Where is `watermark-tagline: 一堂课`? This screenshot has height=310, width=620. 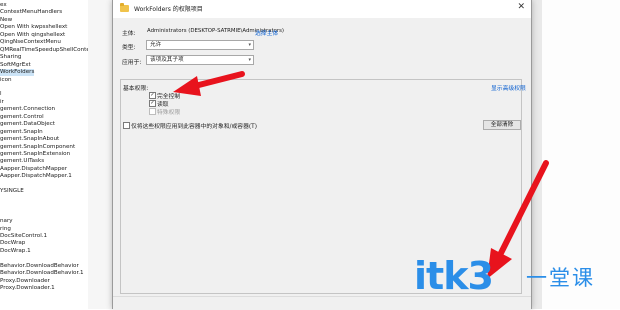
watermark-tagline: 一堂课 is located at coordinates (560, 278).